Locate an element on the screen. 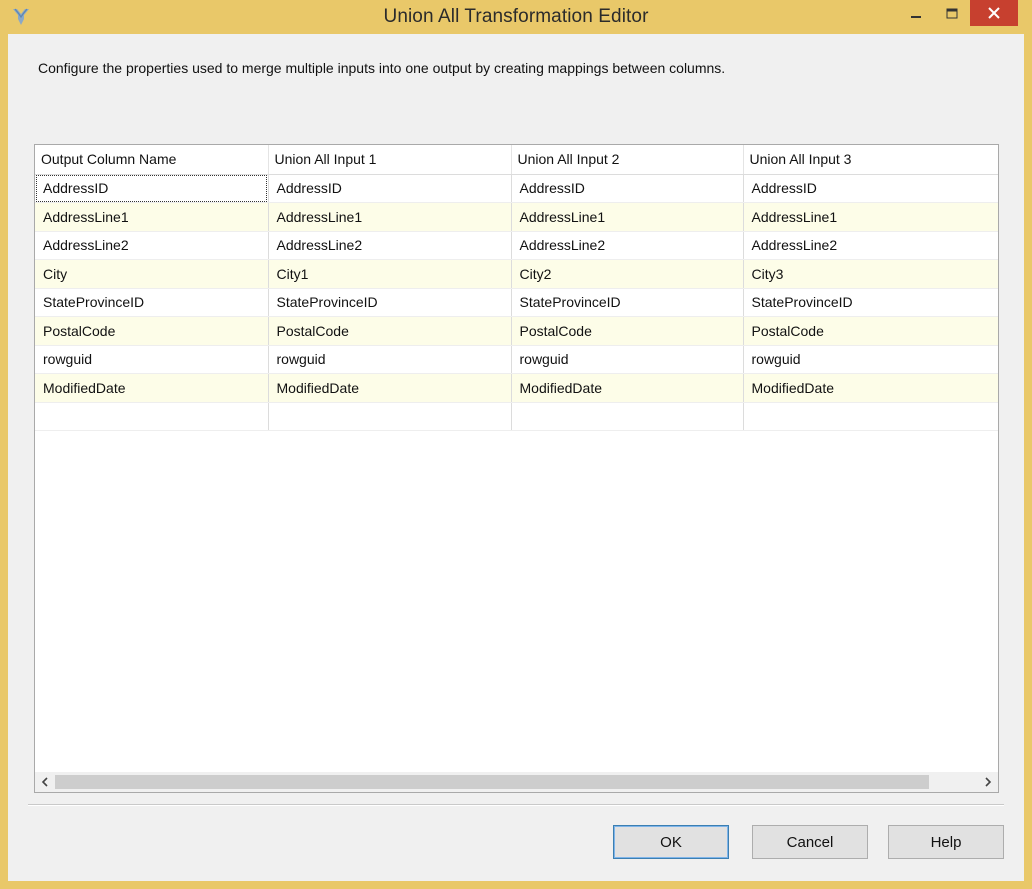 The image size is (1032, 889). input-1-cell: AddressID is located at coordinates (390, 188).